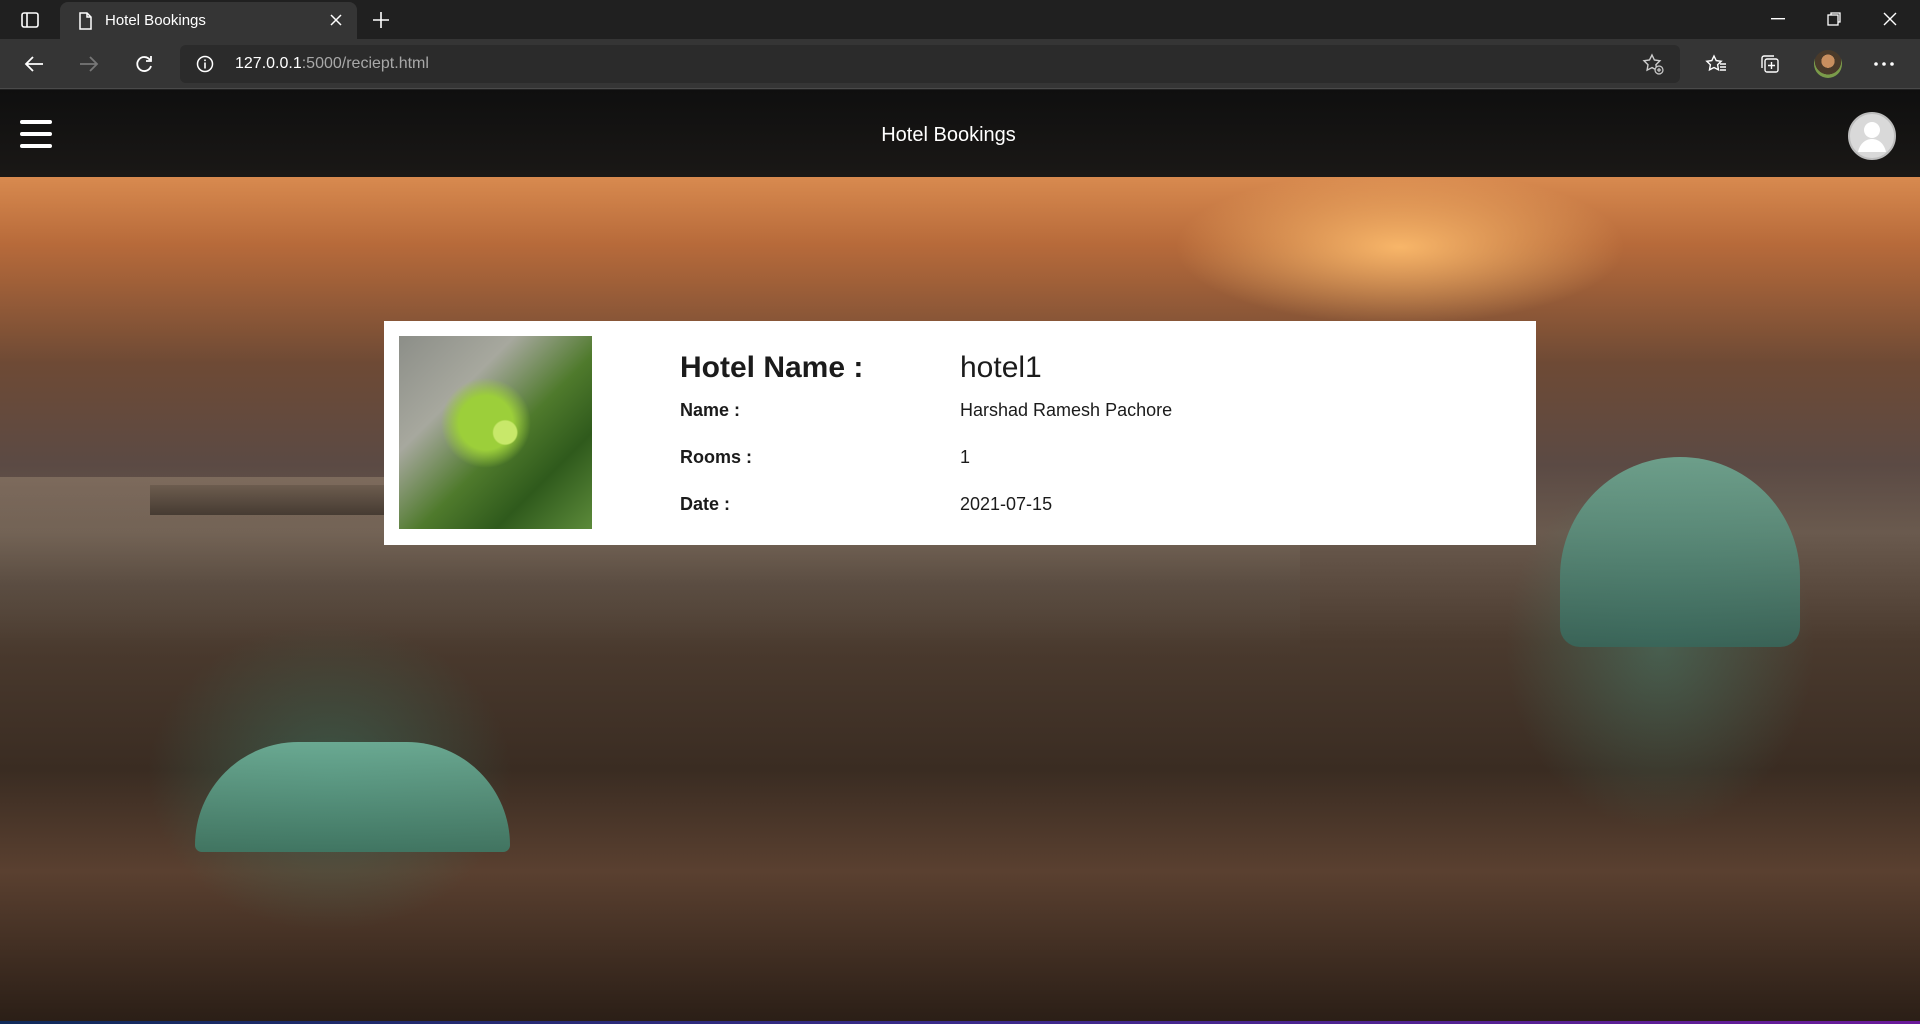  I want to click on hotel-thumbnail, so click(495, 432).